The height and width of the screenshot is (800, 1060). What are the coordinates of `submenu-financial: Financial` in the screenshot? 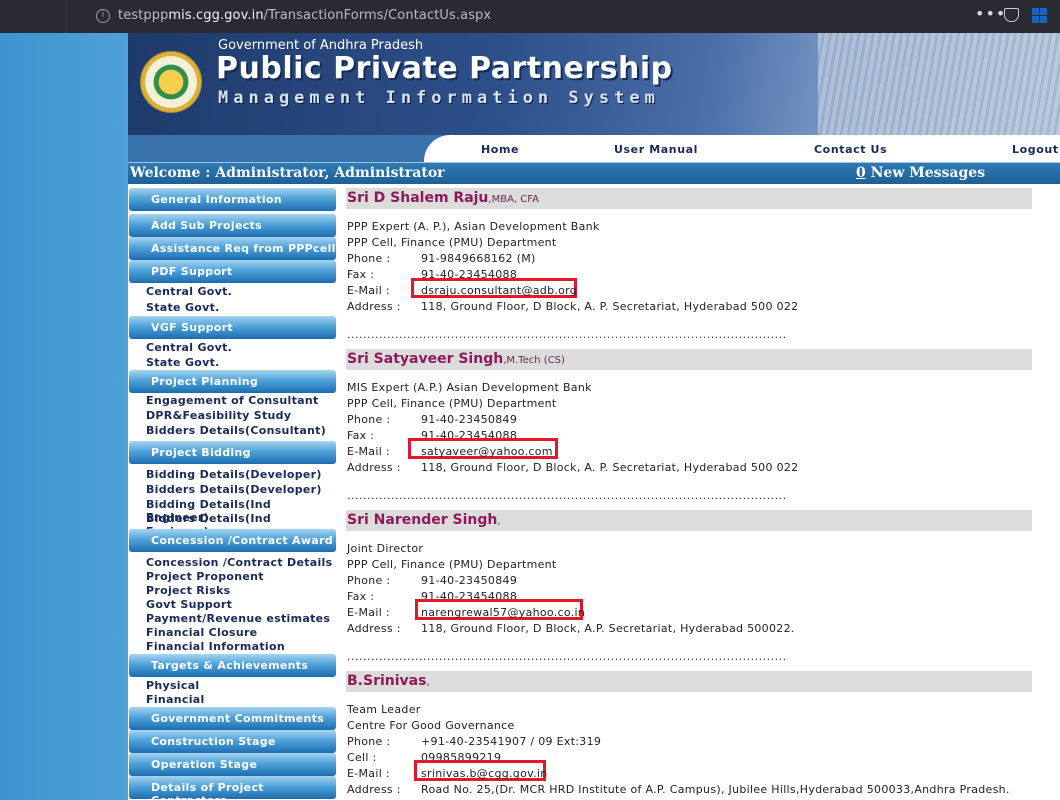 It's located at (175, 699).